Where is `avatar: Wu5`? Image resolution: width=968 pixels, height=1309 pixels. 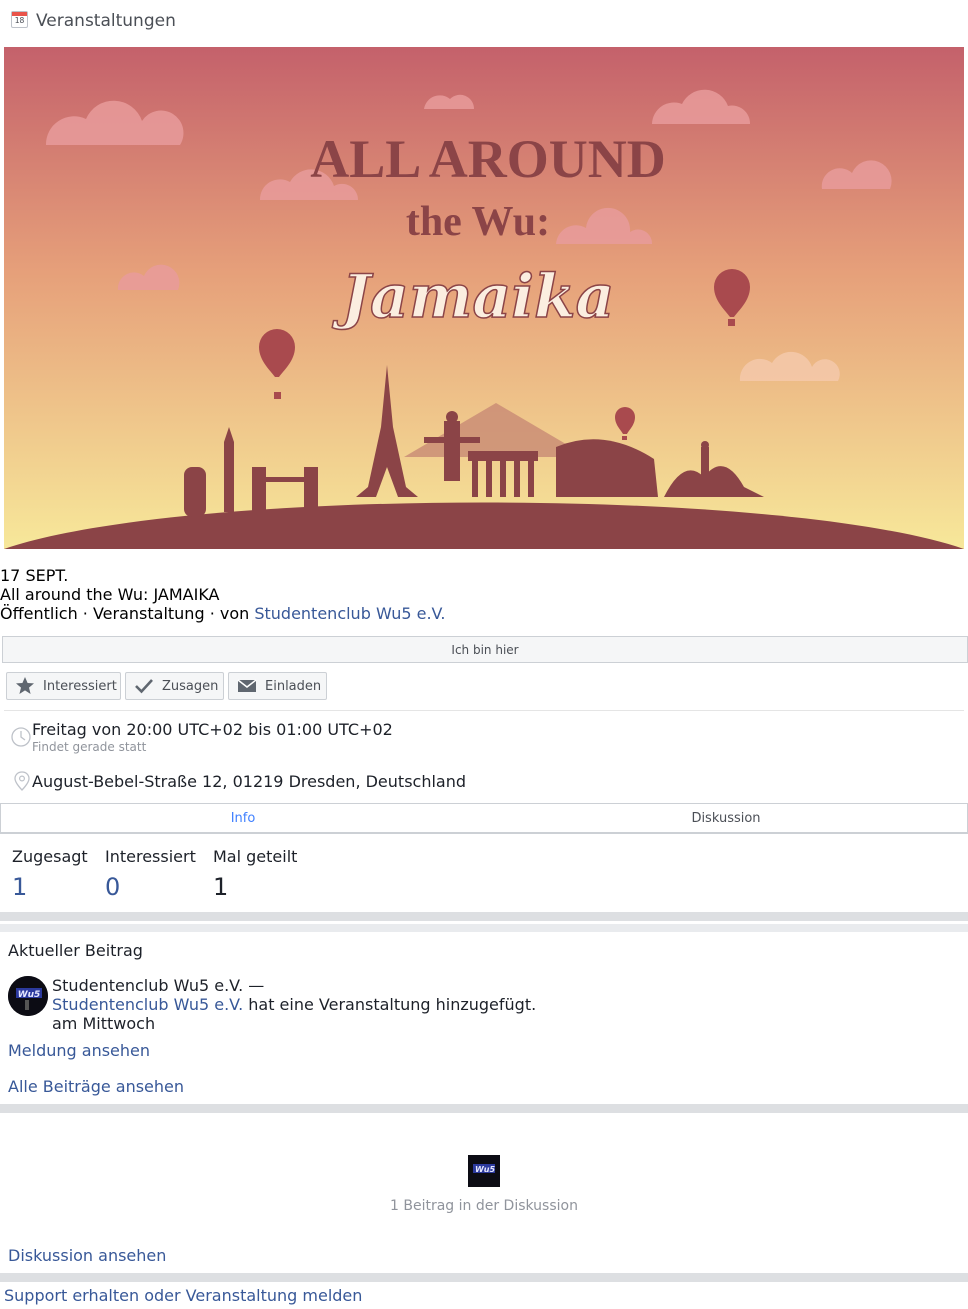
avatar: Wu5 is located at coordinates (28, 996).